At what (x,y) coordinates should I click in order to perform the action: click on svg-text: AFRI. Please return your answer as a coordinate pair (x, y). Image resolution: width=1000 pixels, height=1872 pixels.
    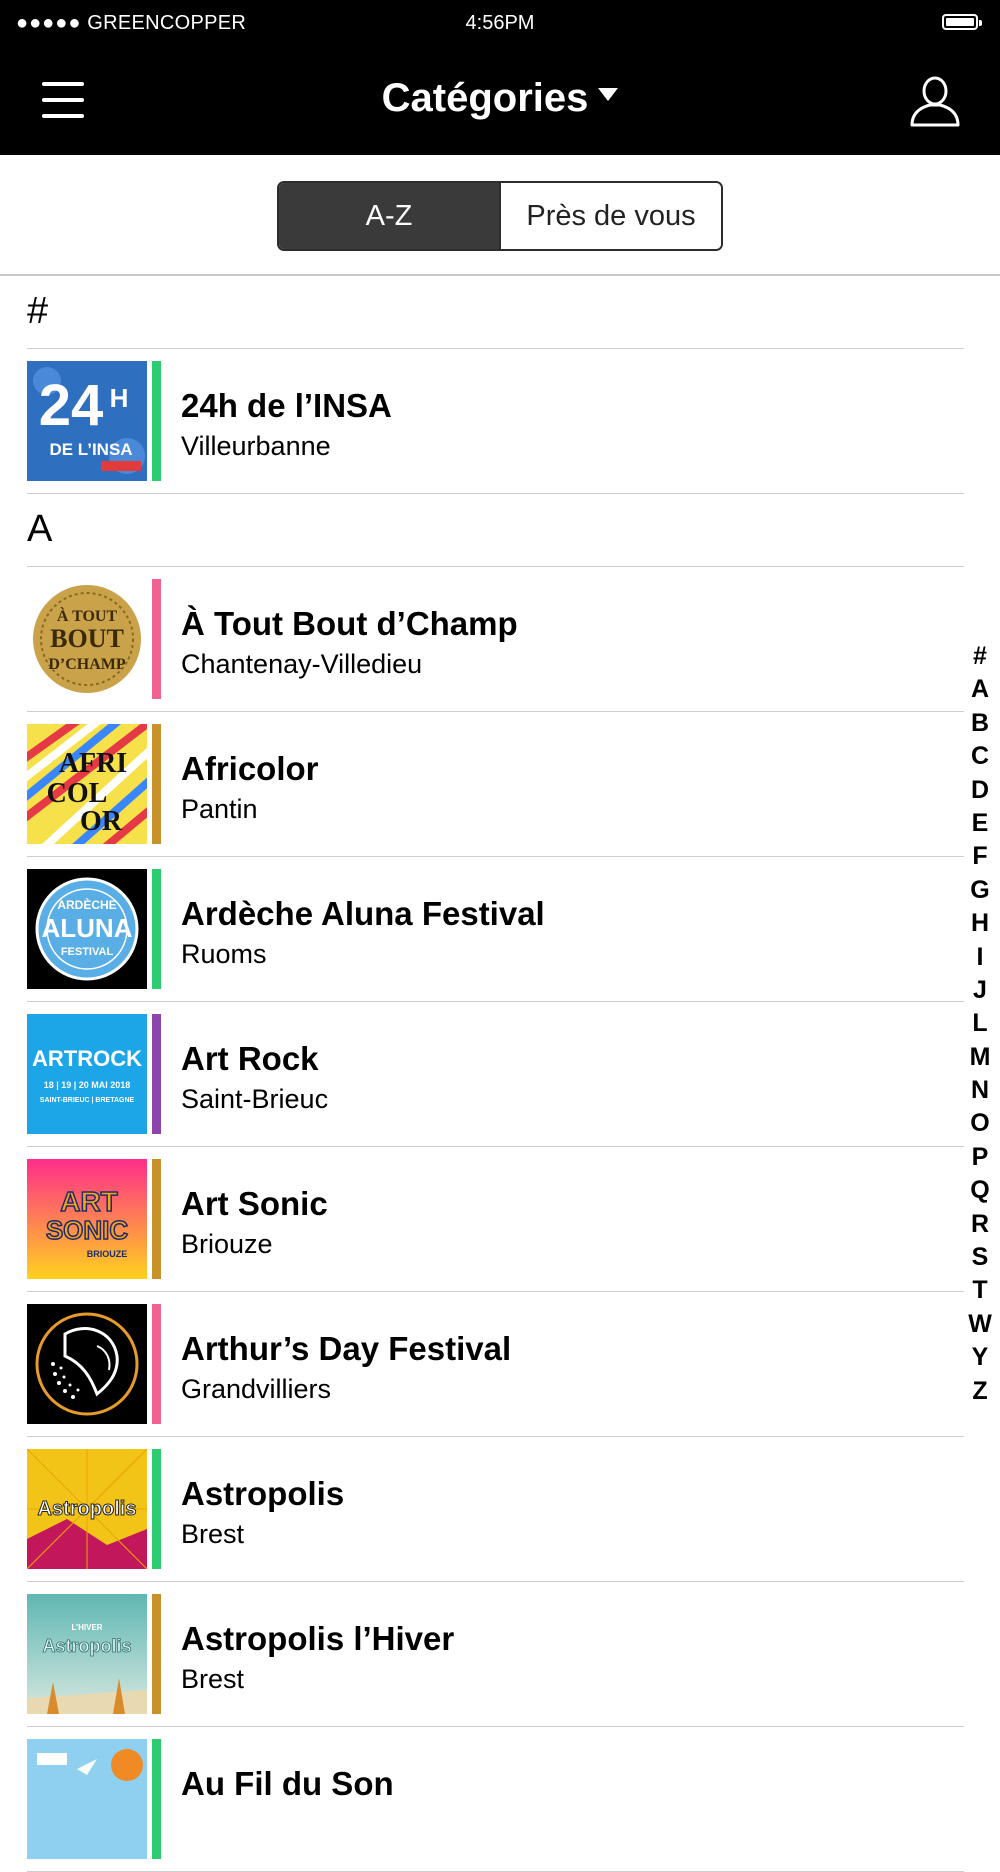
    Looking at the image, I should click on (93, 763).